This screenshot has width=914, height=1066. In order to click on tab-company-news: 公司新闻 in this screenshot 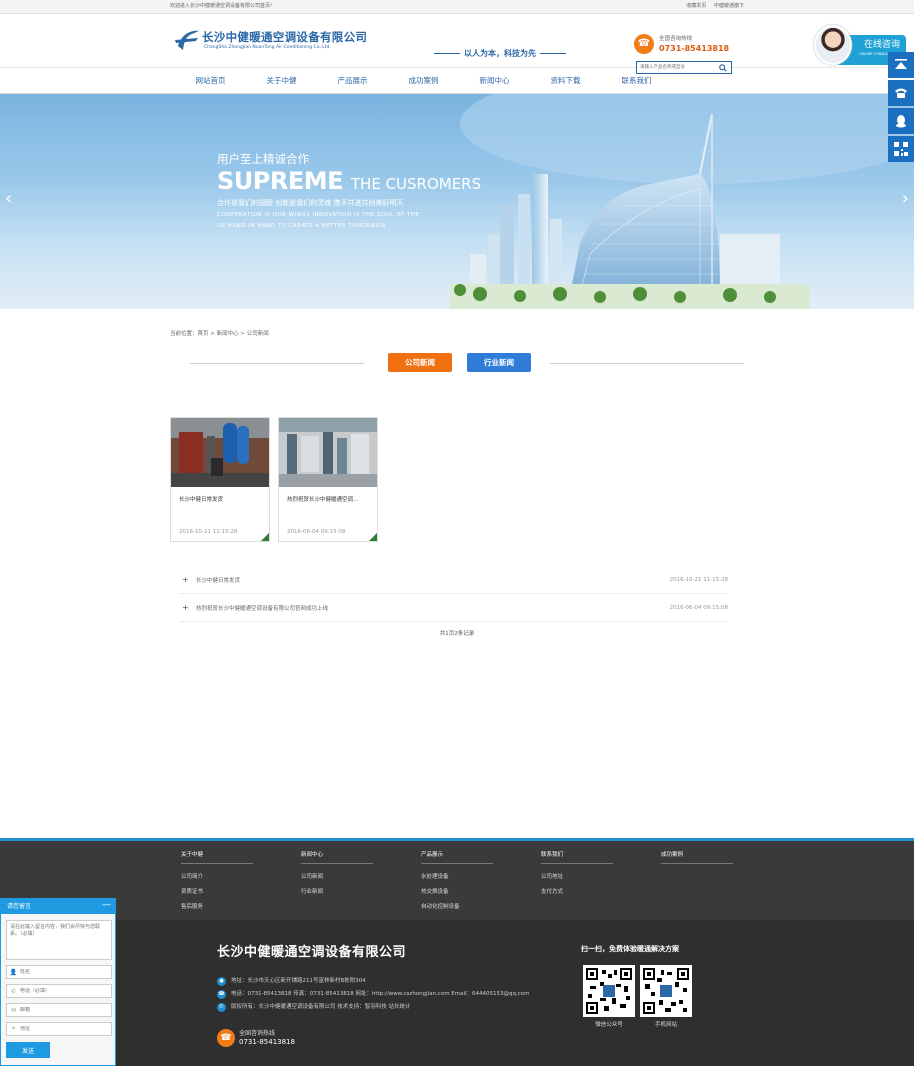, I will do `click(420, 362)`.